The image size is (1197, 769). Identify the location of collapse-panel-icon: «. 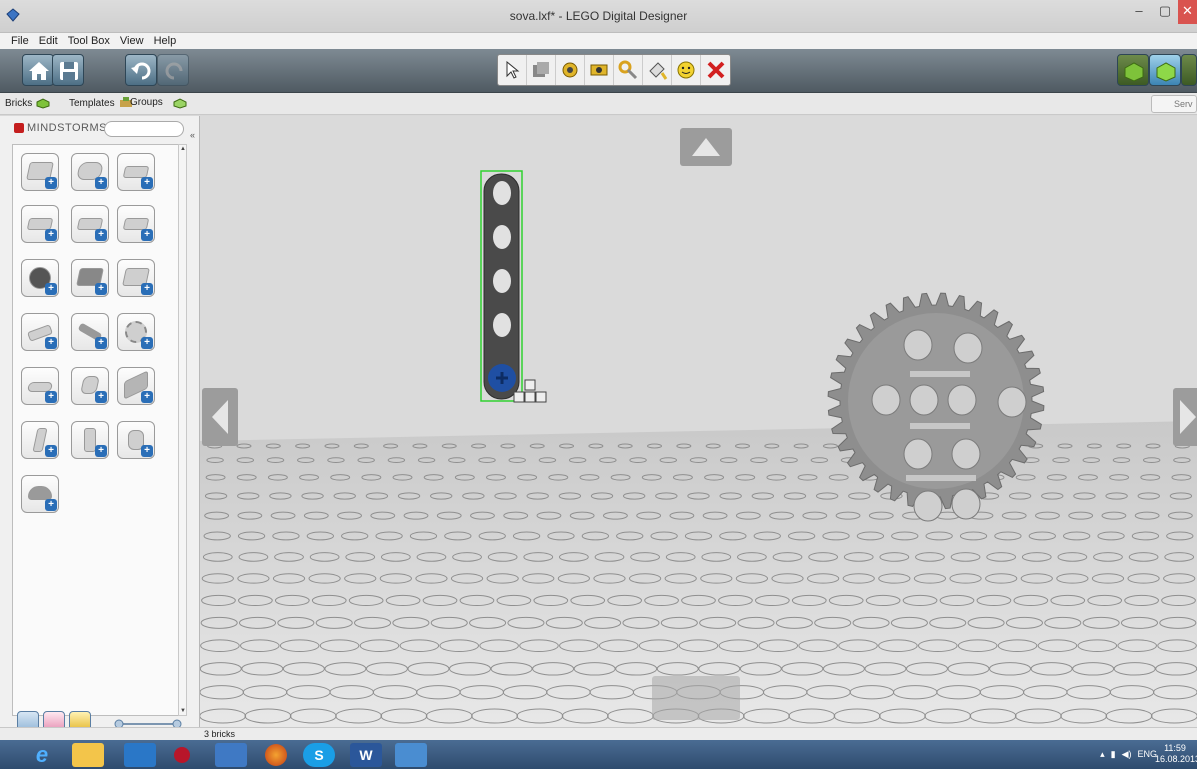
(192, 135).